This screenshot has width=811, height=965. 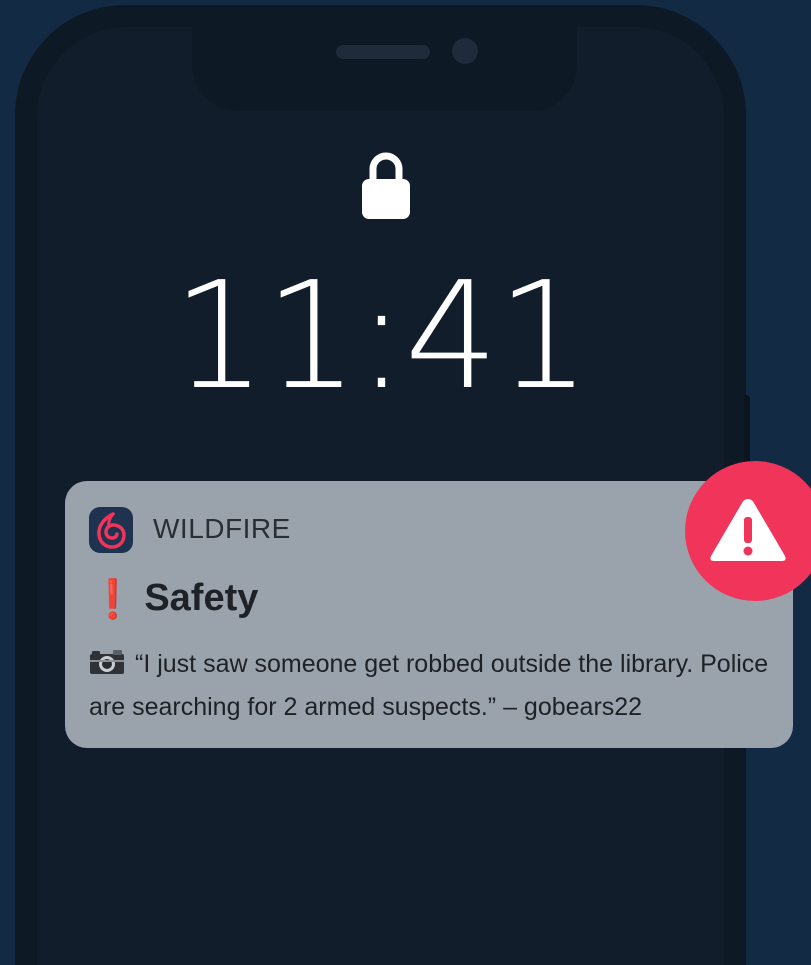 What do you see at coordinates (465, 51) in the screenshot?
I see `front-camera` at bounding box center [465, 51].